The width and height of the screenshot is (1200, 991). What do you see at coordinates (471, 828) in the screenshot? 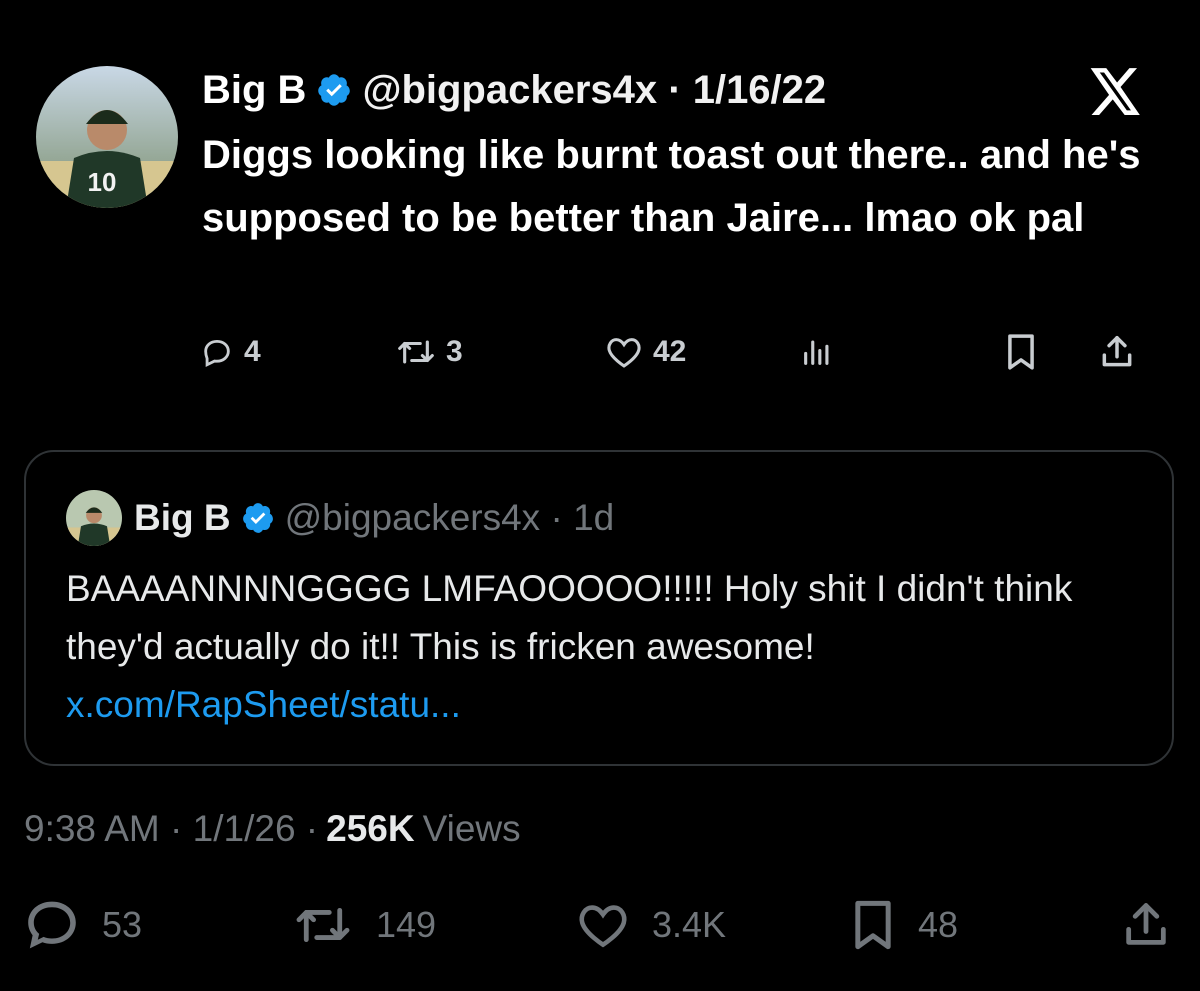
I see `views-label: Views` at bounding box center [471, 828].